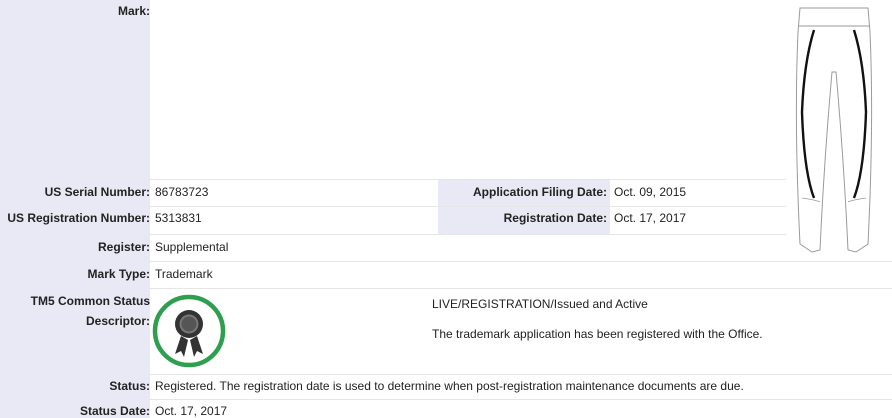  I want to click on tm5-label-line1: TM5 Common Status, so click(90, 301).